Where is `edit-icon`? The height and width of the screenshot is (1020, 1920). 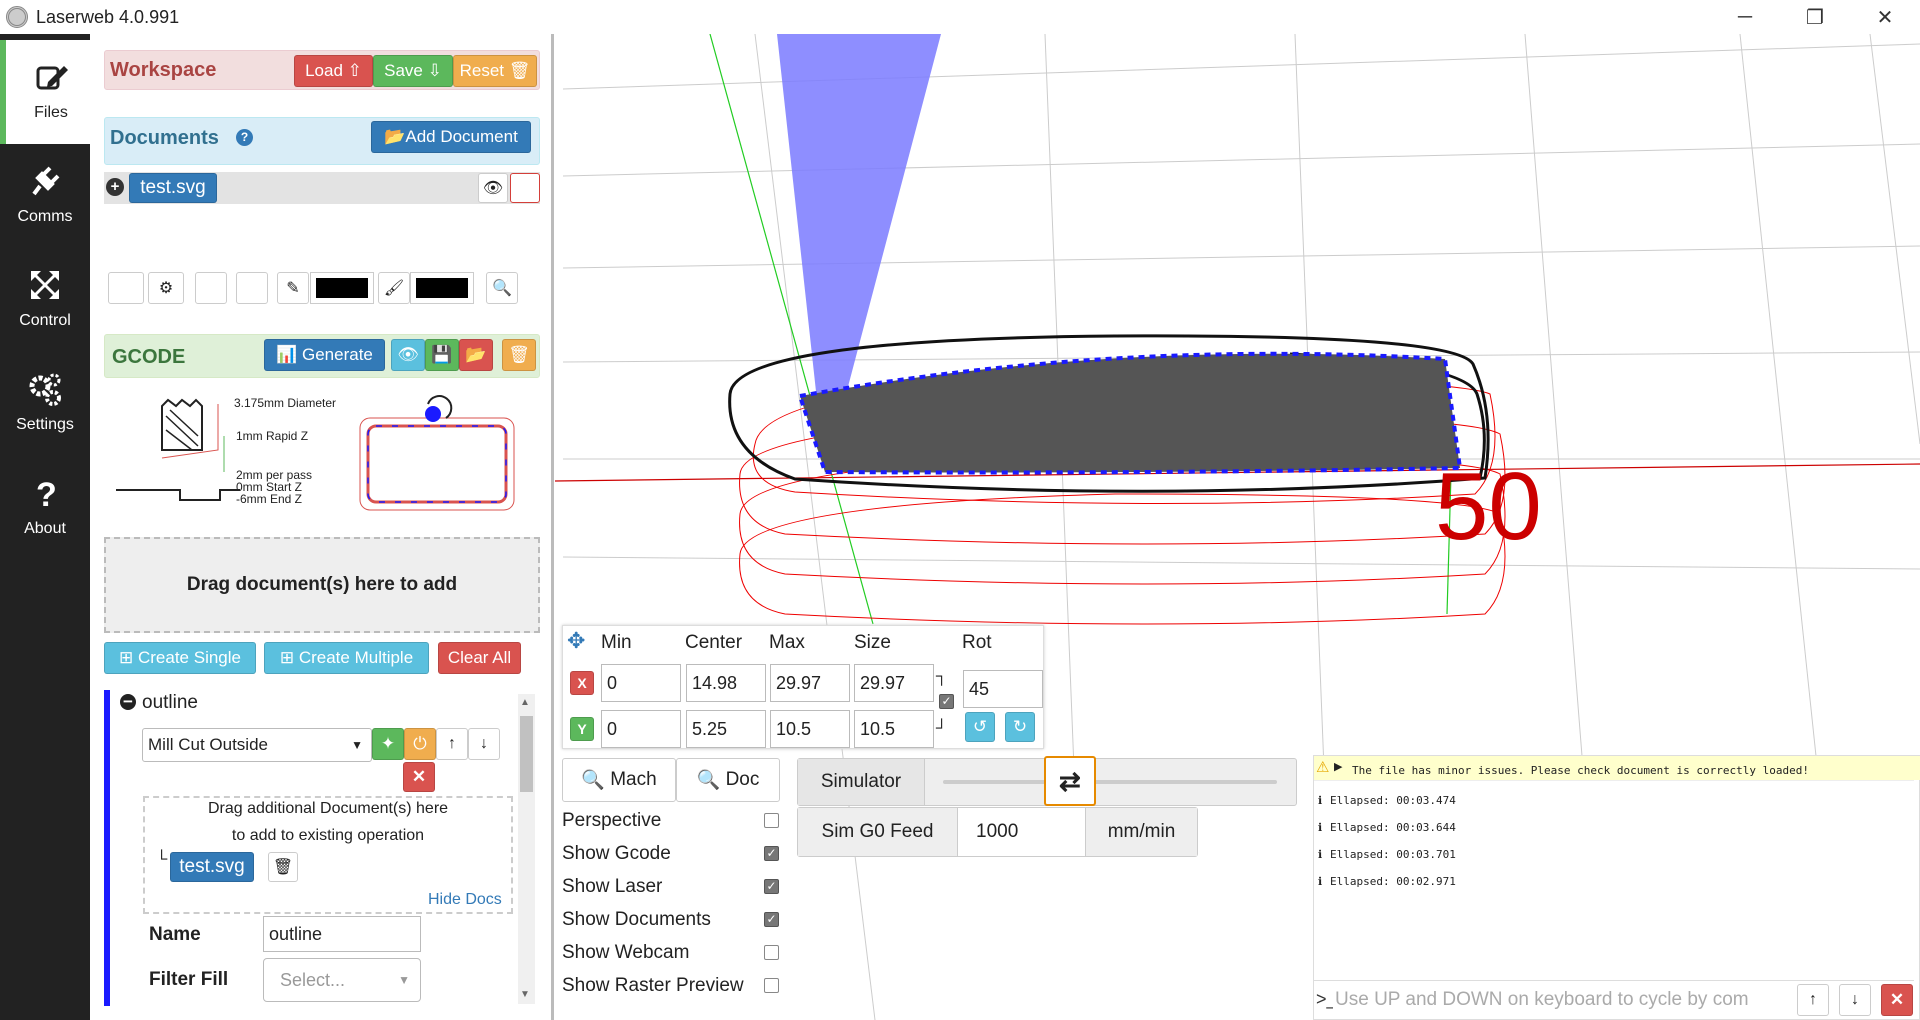 edit-icon is located at coordinates (52, 78).